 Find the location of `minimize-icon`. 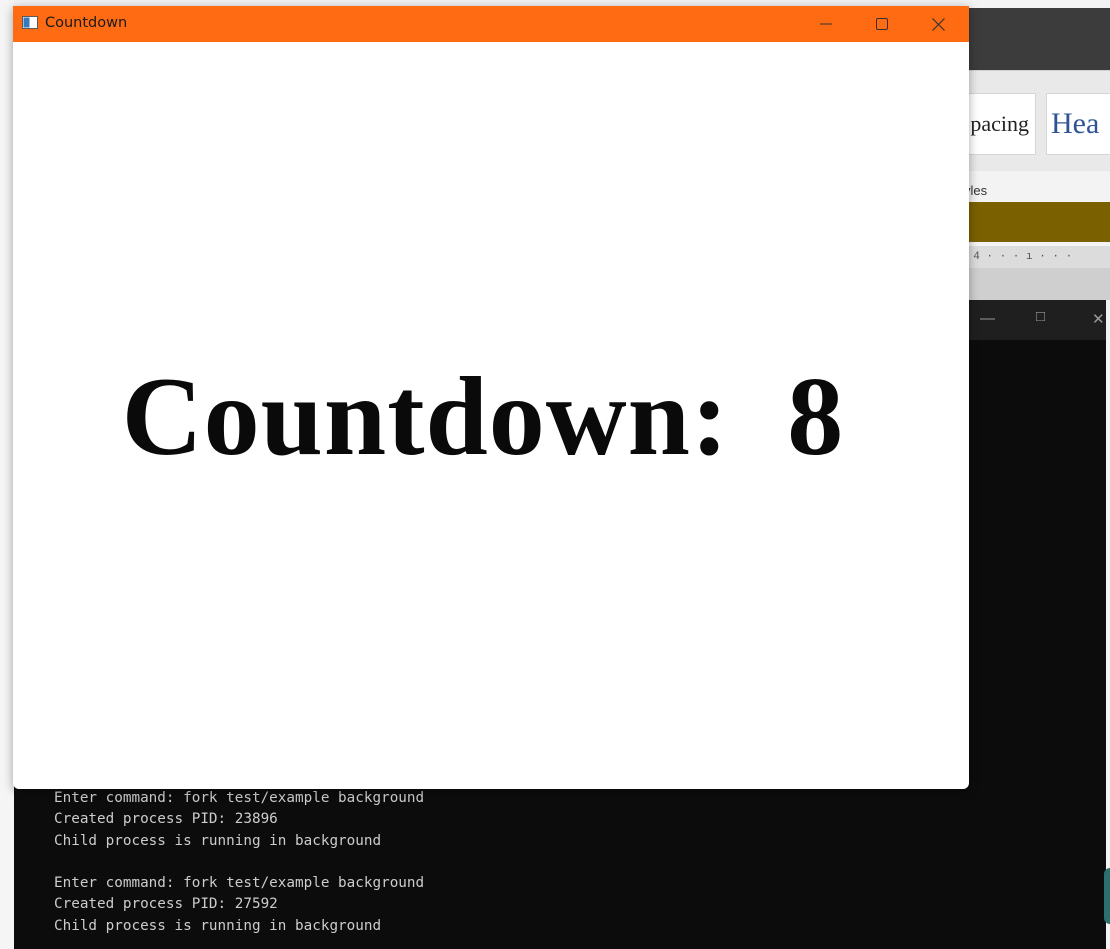

minimize-icon is located at coordinates (826, 24).